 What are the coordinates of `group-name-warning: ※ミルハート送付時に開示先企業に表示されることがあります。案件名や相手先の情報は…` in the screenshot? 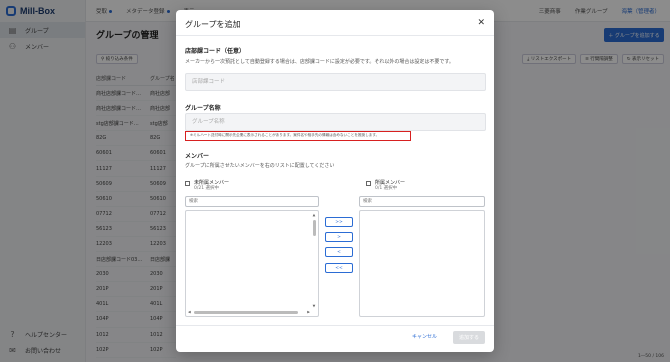 It's located at (298, 136).